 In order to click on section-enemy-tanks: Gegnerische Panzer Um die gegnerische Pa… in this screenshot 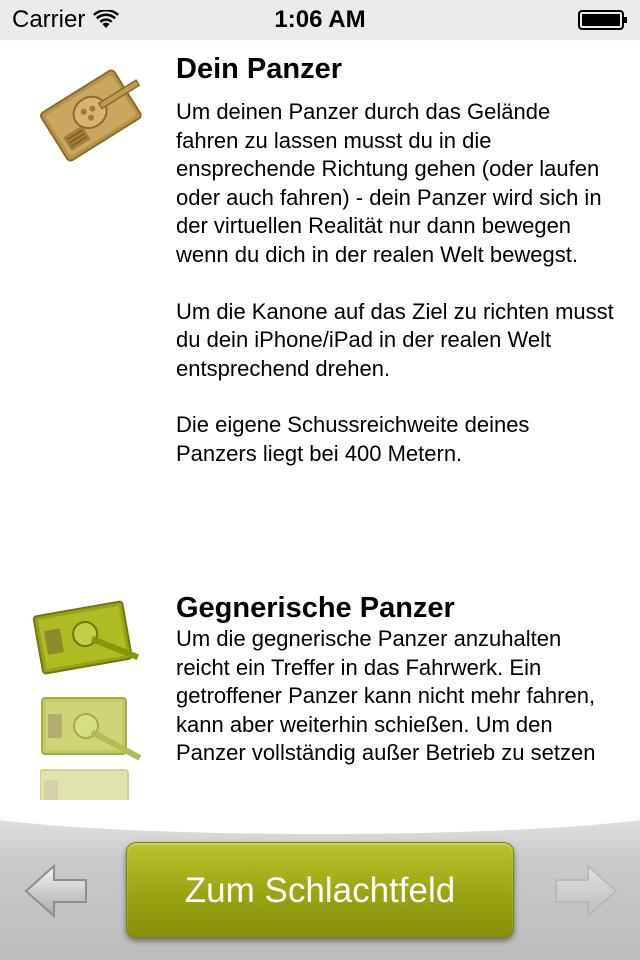, I will do `click(396, 693)`.